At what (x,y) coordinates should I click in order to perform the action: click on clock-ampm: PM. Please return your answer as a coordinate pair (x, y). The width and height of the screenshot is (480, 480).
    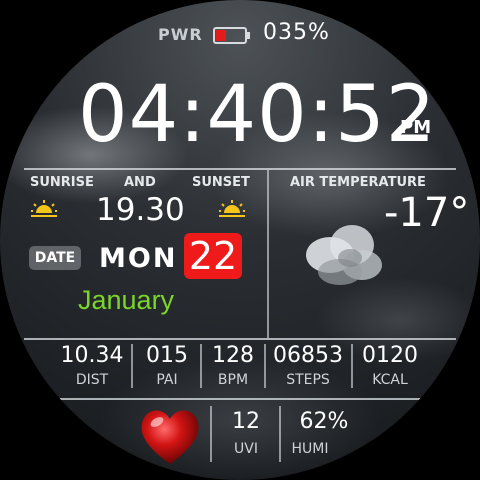
    Looking at the image, I should click on (416, 127).